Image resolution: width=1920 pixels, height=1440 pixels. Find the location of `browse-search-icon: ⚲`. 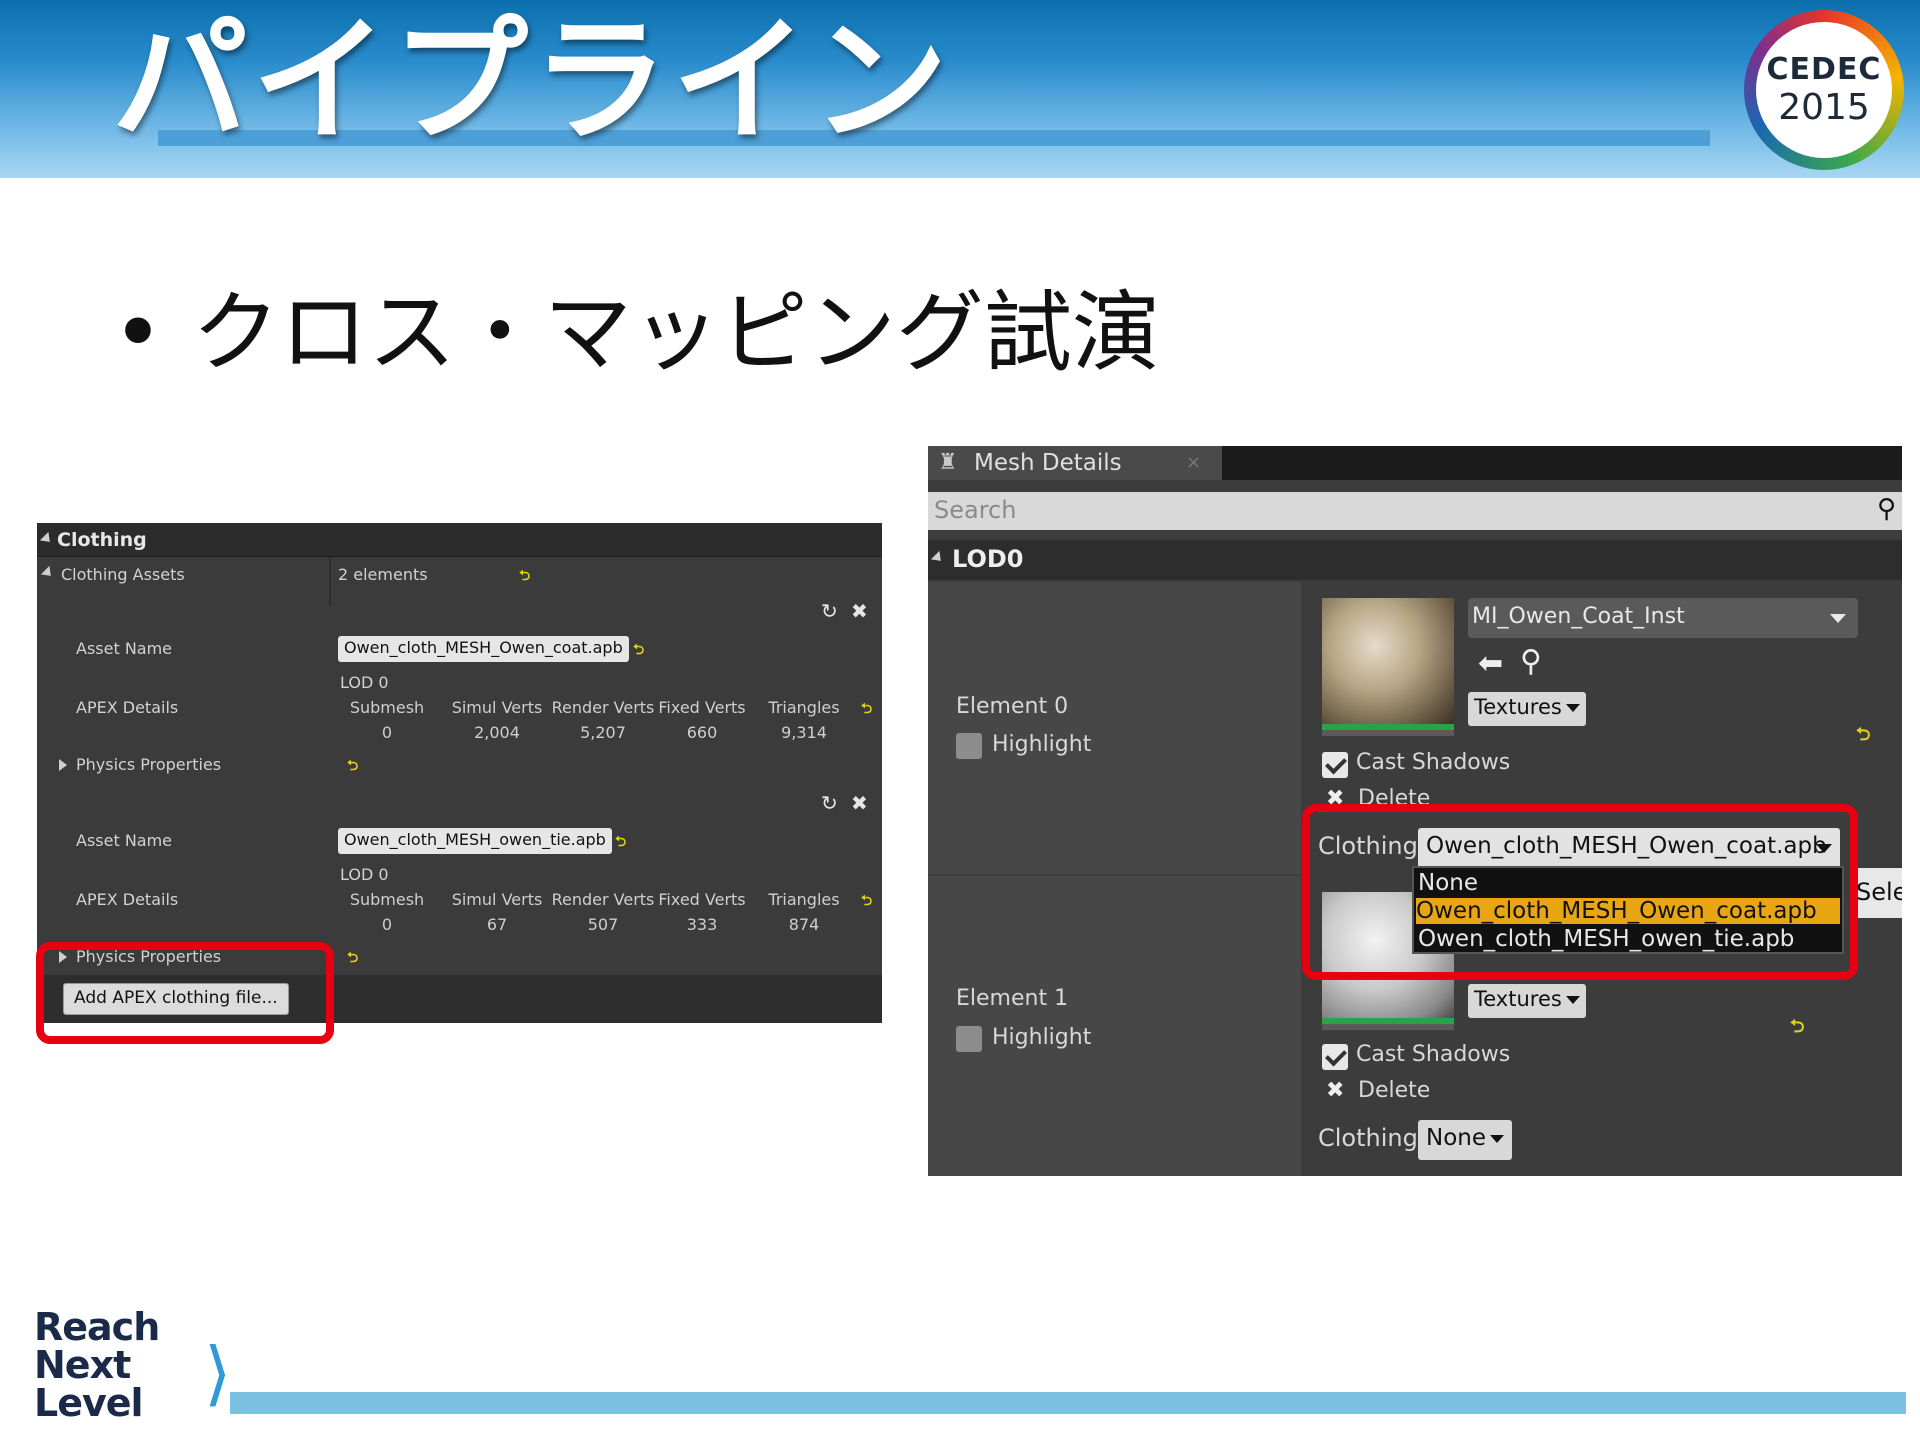

browse-search-icon: ⚲ is located at coordinates (1531, 661).